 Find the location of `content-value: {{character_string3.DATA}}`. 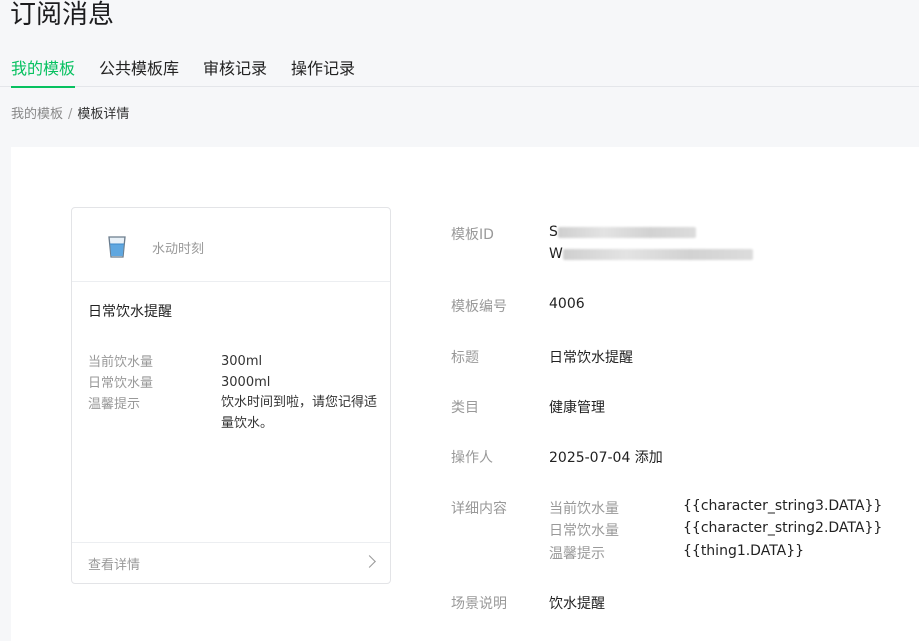

content-value: {{character_string3.DATA}} is located at coordinates (783, 506).